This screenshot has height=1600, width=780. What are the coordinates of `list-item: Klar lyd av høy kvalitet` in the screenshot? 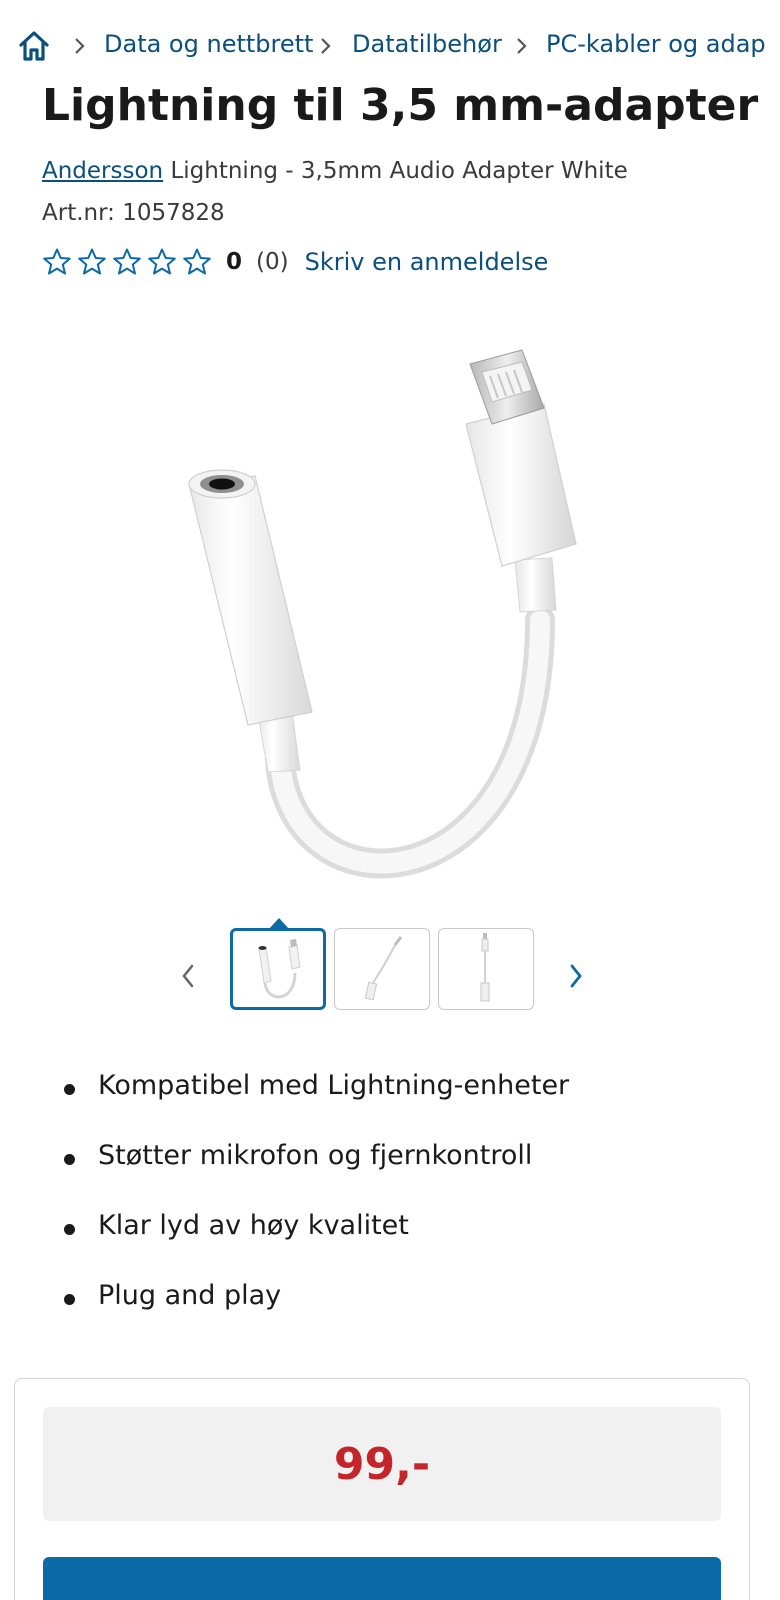 It's located at (390, 1239).